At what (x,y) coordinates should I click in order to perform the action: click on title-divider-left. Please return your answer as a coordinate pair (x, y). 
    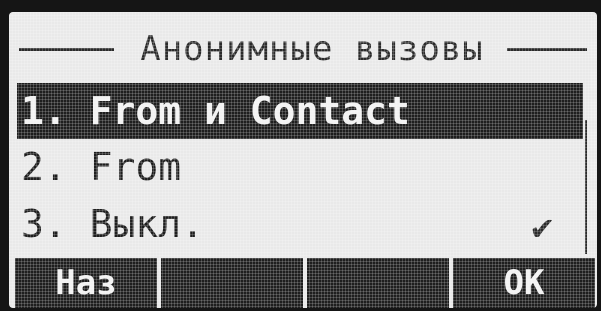
    Looking at the image, I should click on (66, 49).